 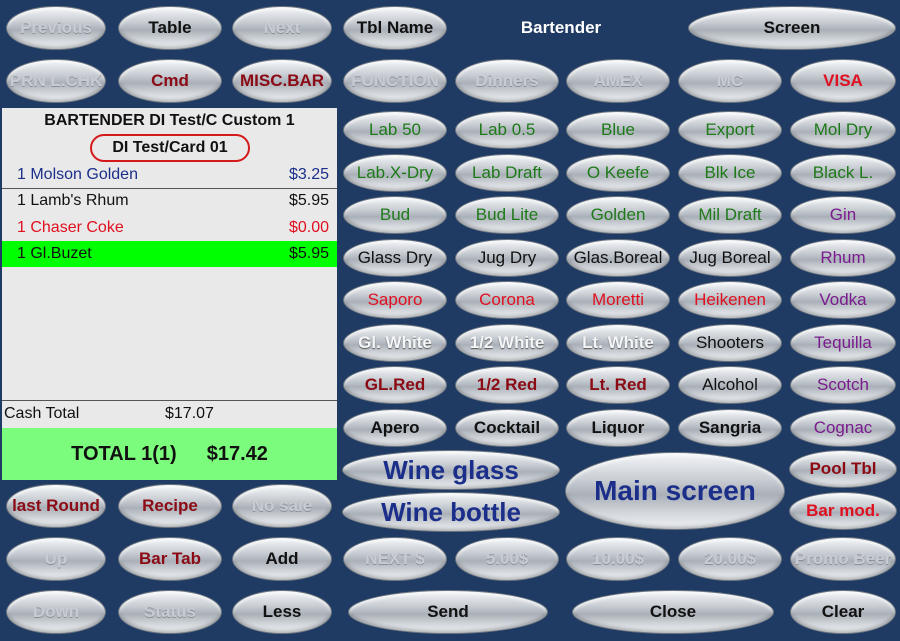 I want to click on drink-button-vodka: Vodka, so click(x=843, y=300).